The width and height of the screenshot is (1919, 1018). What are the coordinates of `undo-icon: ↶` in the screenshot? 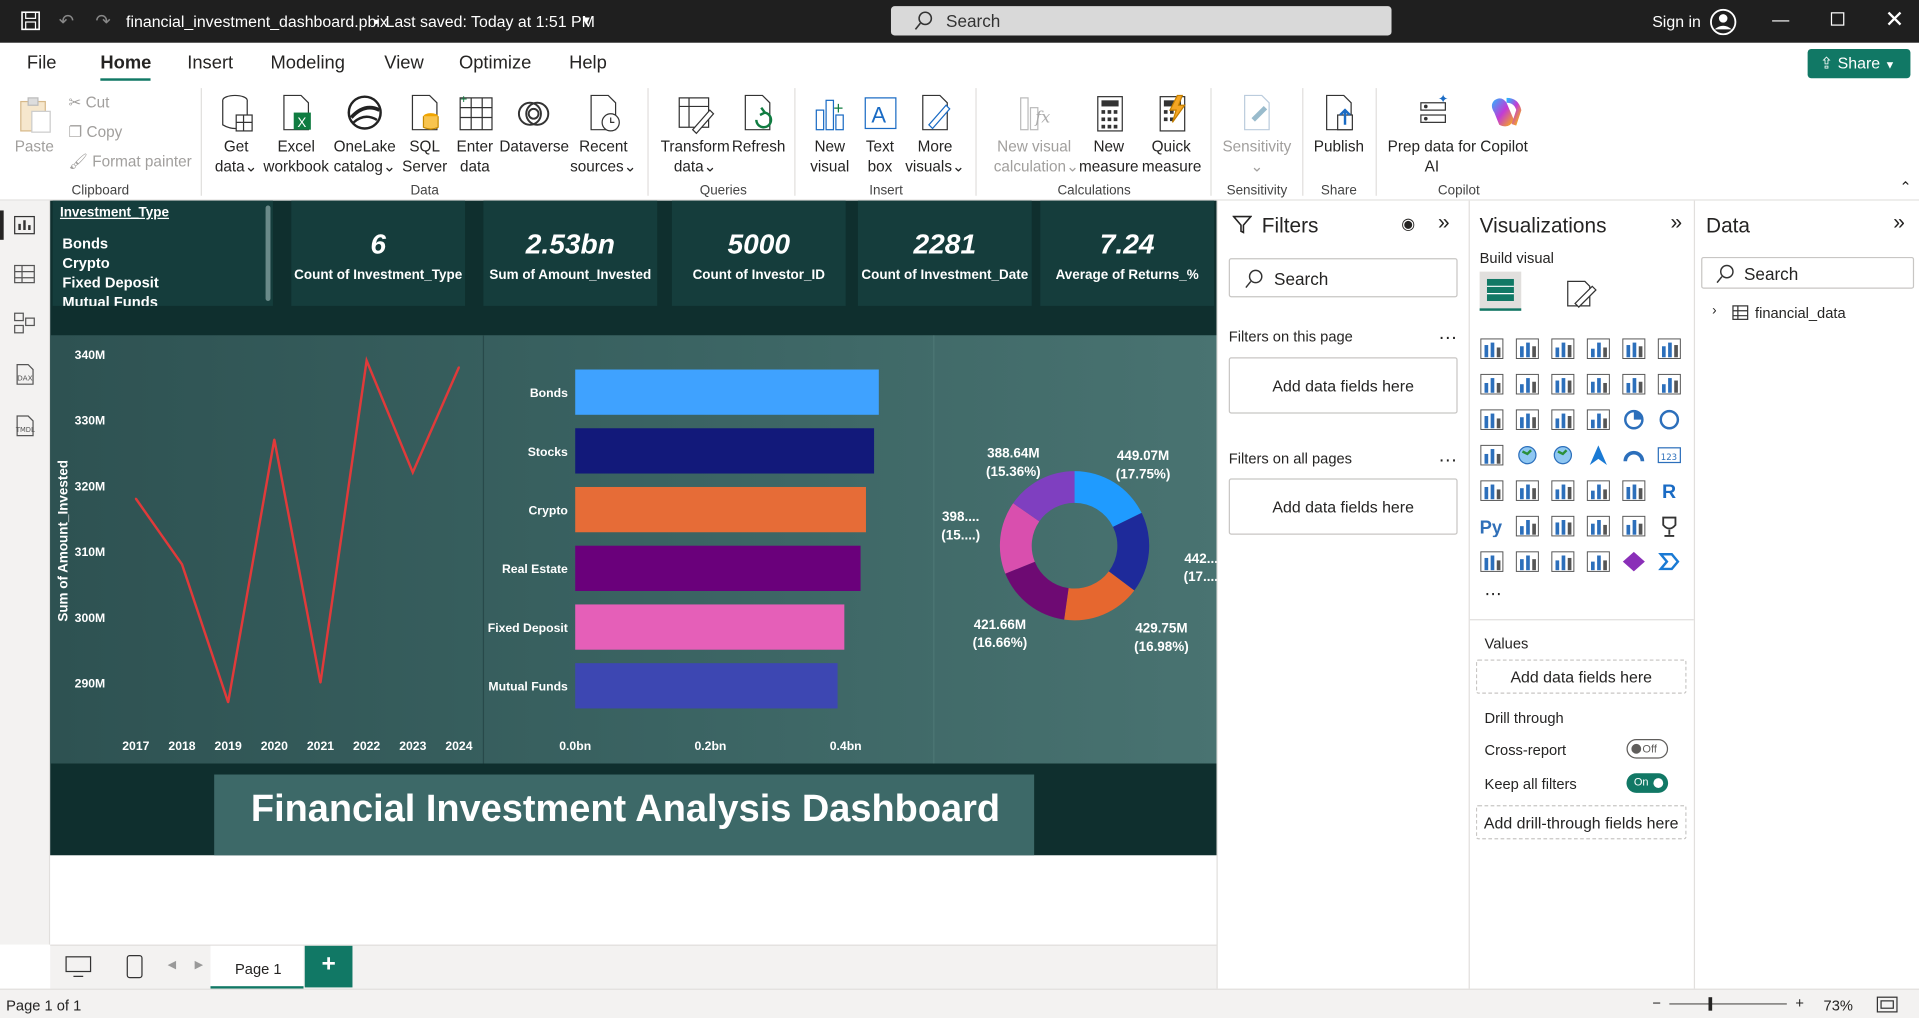 It's located at (66, 21).